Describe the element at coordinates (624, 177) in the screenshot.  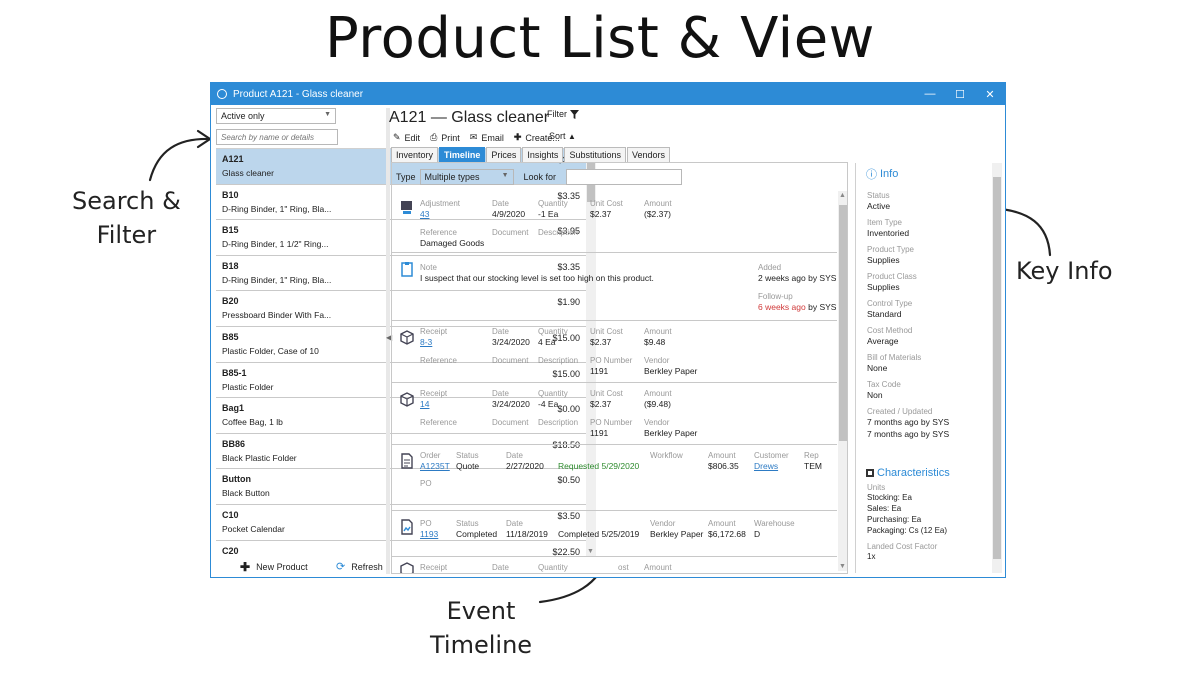
I see `look-for-input` at that location.